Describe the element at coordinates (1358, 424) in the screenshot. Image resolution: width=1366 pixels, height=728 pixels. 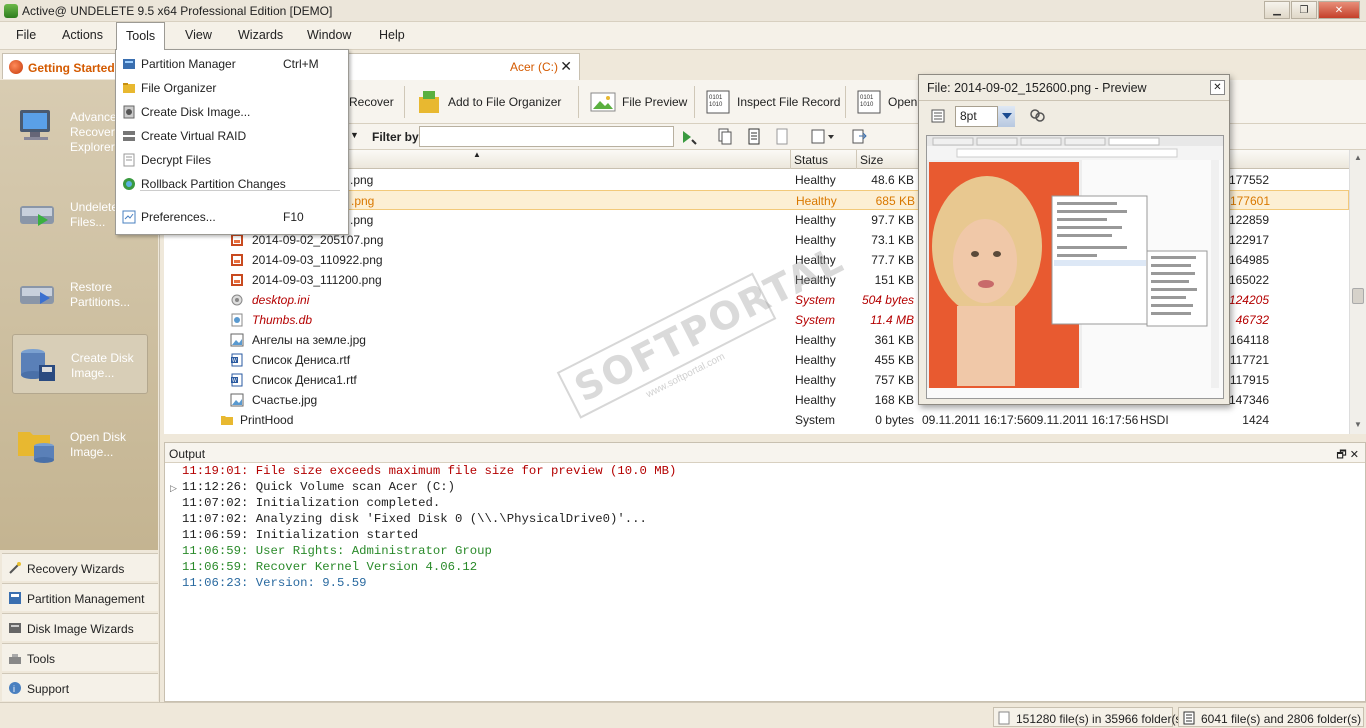
I see `scroll-down-icon: ▼` at that location.